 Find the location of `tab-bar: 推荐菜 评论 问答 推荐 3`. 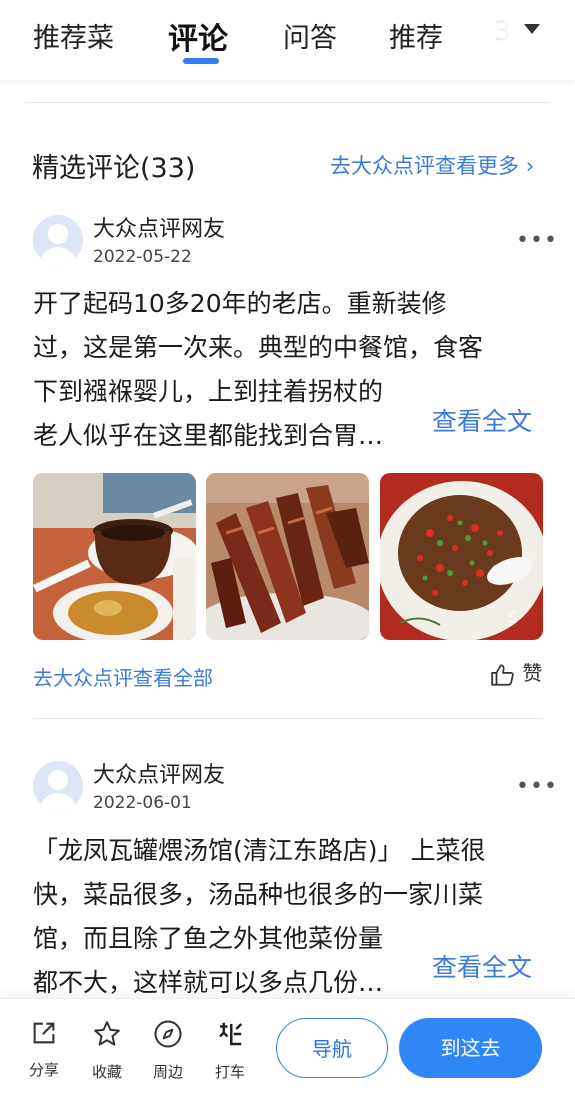

tab-bar: 推荐菜 评论 问答 推荐 3 is located at coordinates (287, 40).